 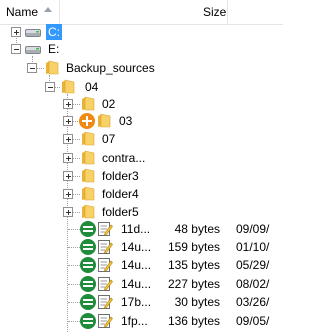 I want to click on file-size: 136 bytes, so click(x=193, y=321).